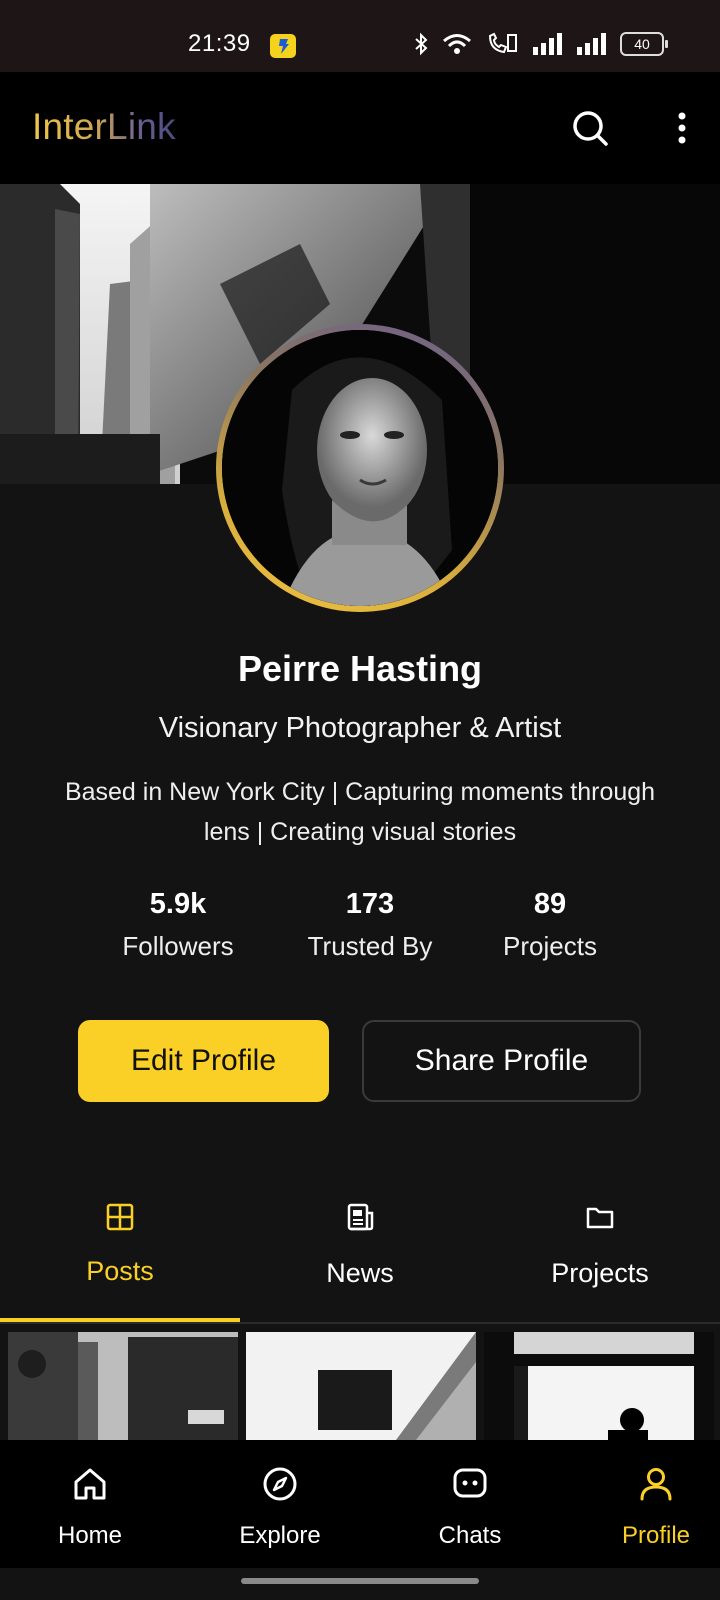  Describe the element at coordinates (360, 128) in the screenshot. I see `app-bar: InterLink` at that location.